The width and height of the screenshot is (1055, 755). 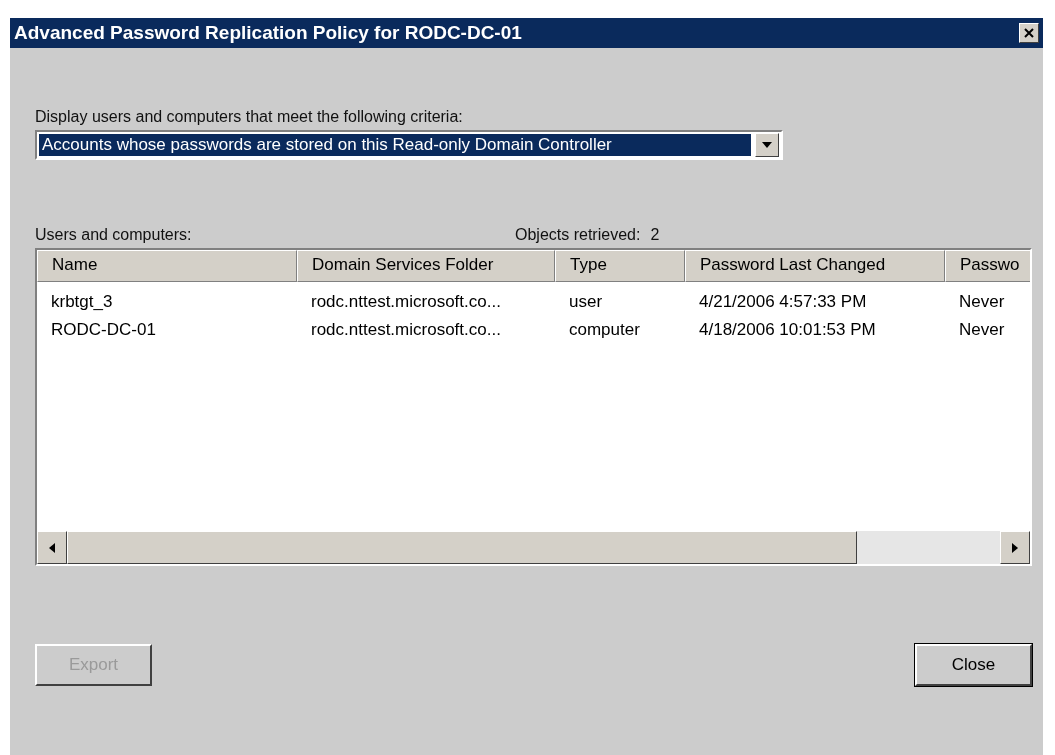 What do you see at coordinates (620, 266) in the screenshot?
I see `column-header: Type` at bounding box center [620, 266].